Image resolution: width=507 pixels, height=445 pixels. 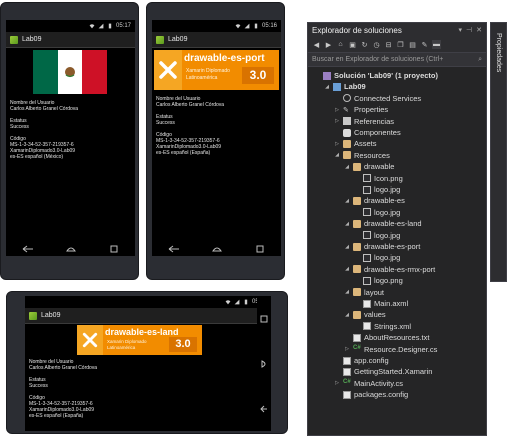 I want to click on tree-item: ▷ Referencias, so click(x=364, y=121).